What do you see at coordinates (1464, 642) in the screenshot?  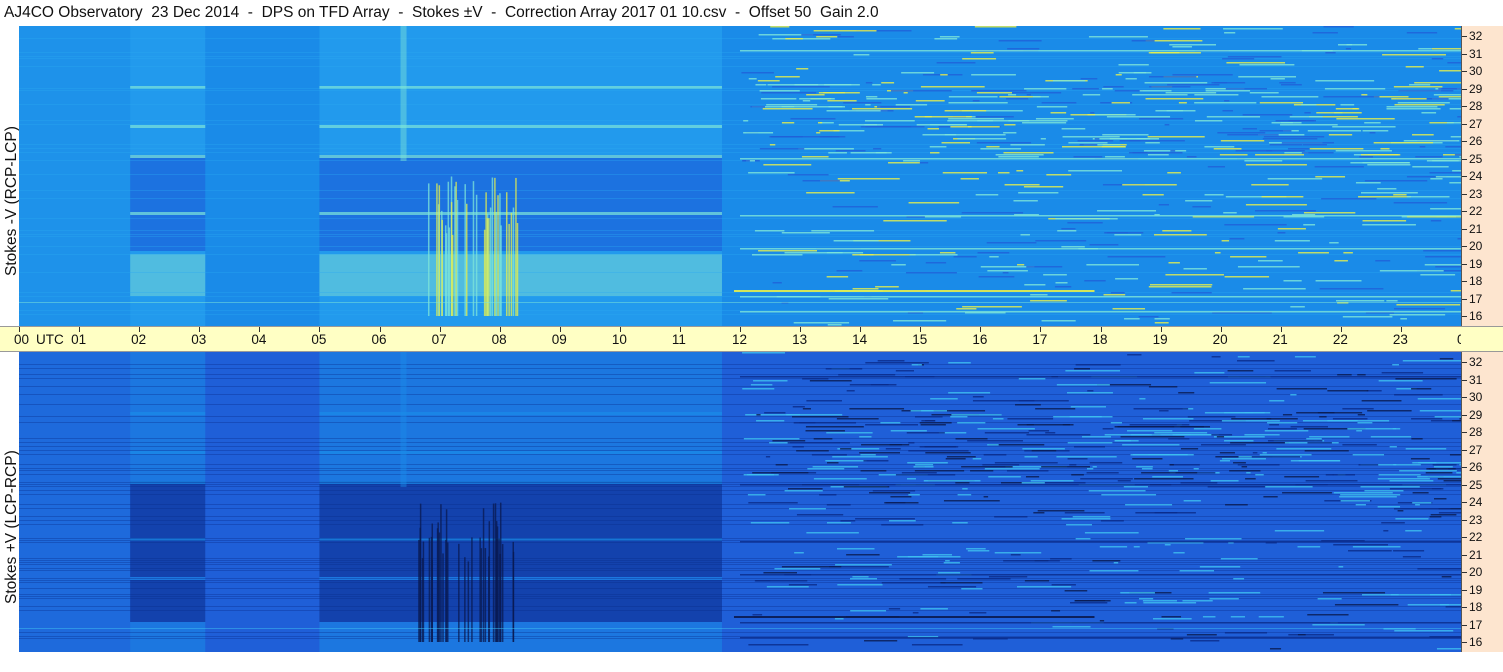 I see `frequency-tick` at bounding box center [1464, 642].